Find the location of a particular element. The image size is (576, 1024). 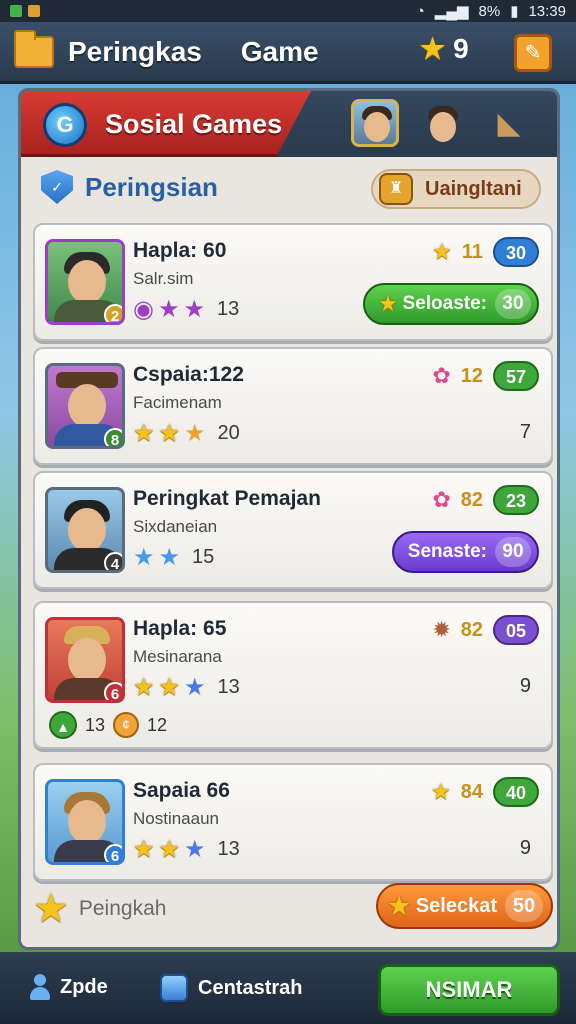

footer-button-value: 50 is located at coordinates (524, 906).